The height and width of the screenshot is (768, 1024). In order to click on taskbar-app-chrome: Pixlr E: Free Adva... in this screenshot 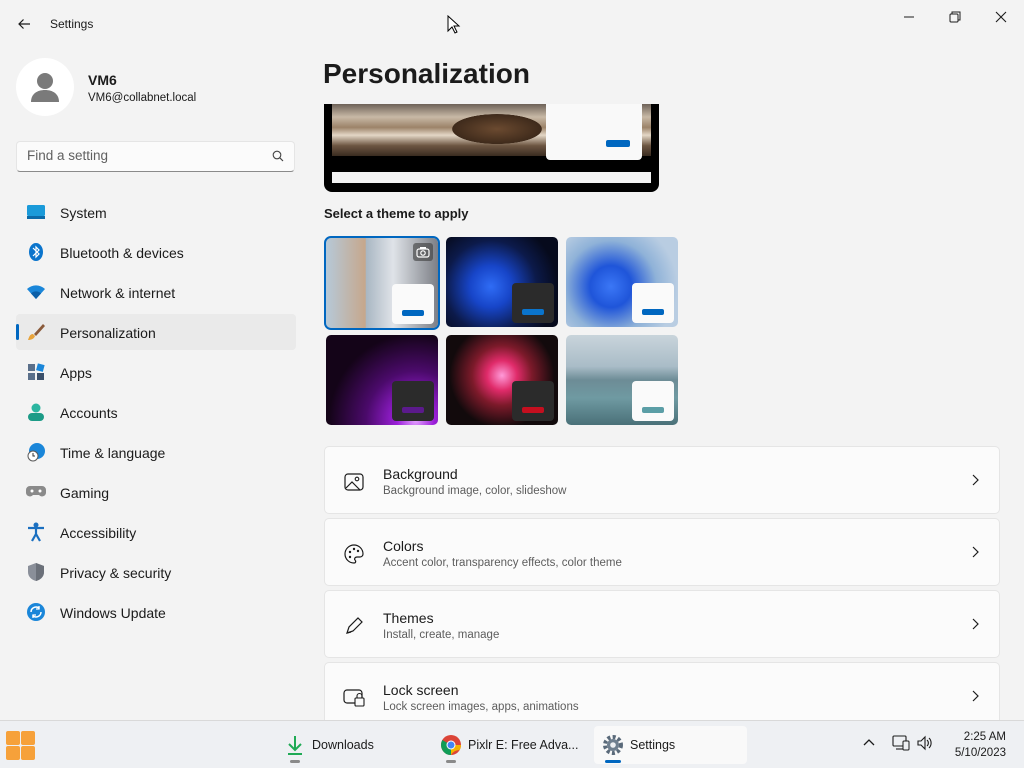, I will do `click(509, 745)`.